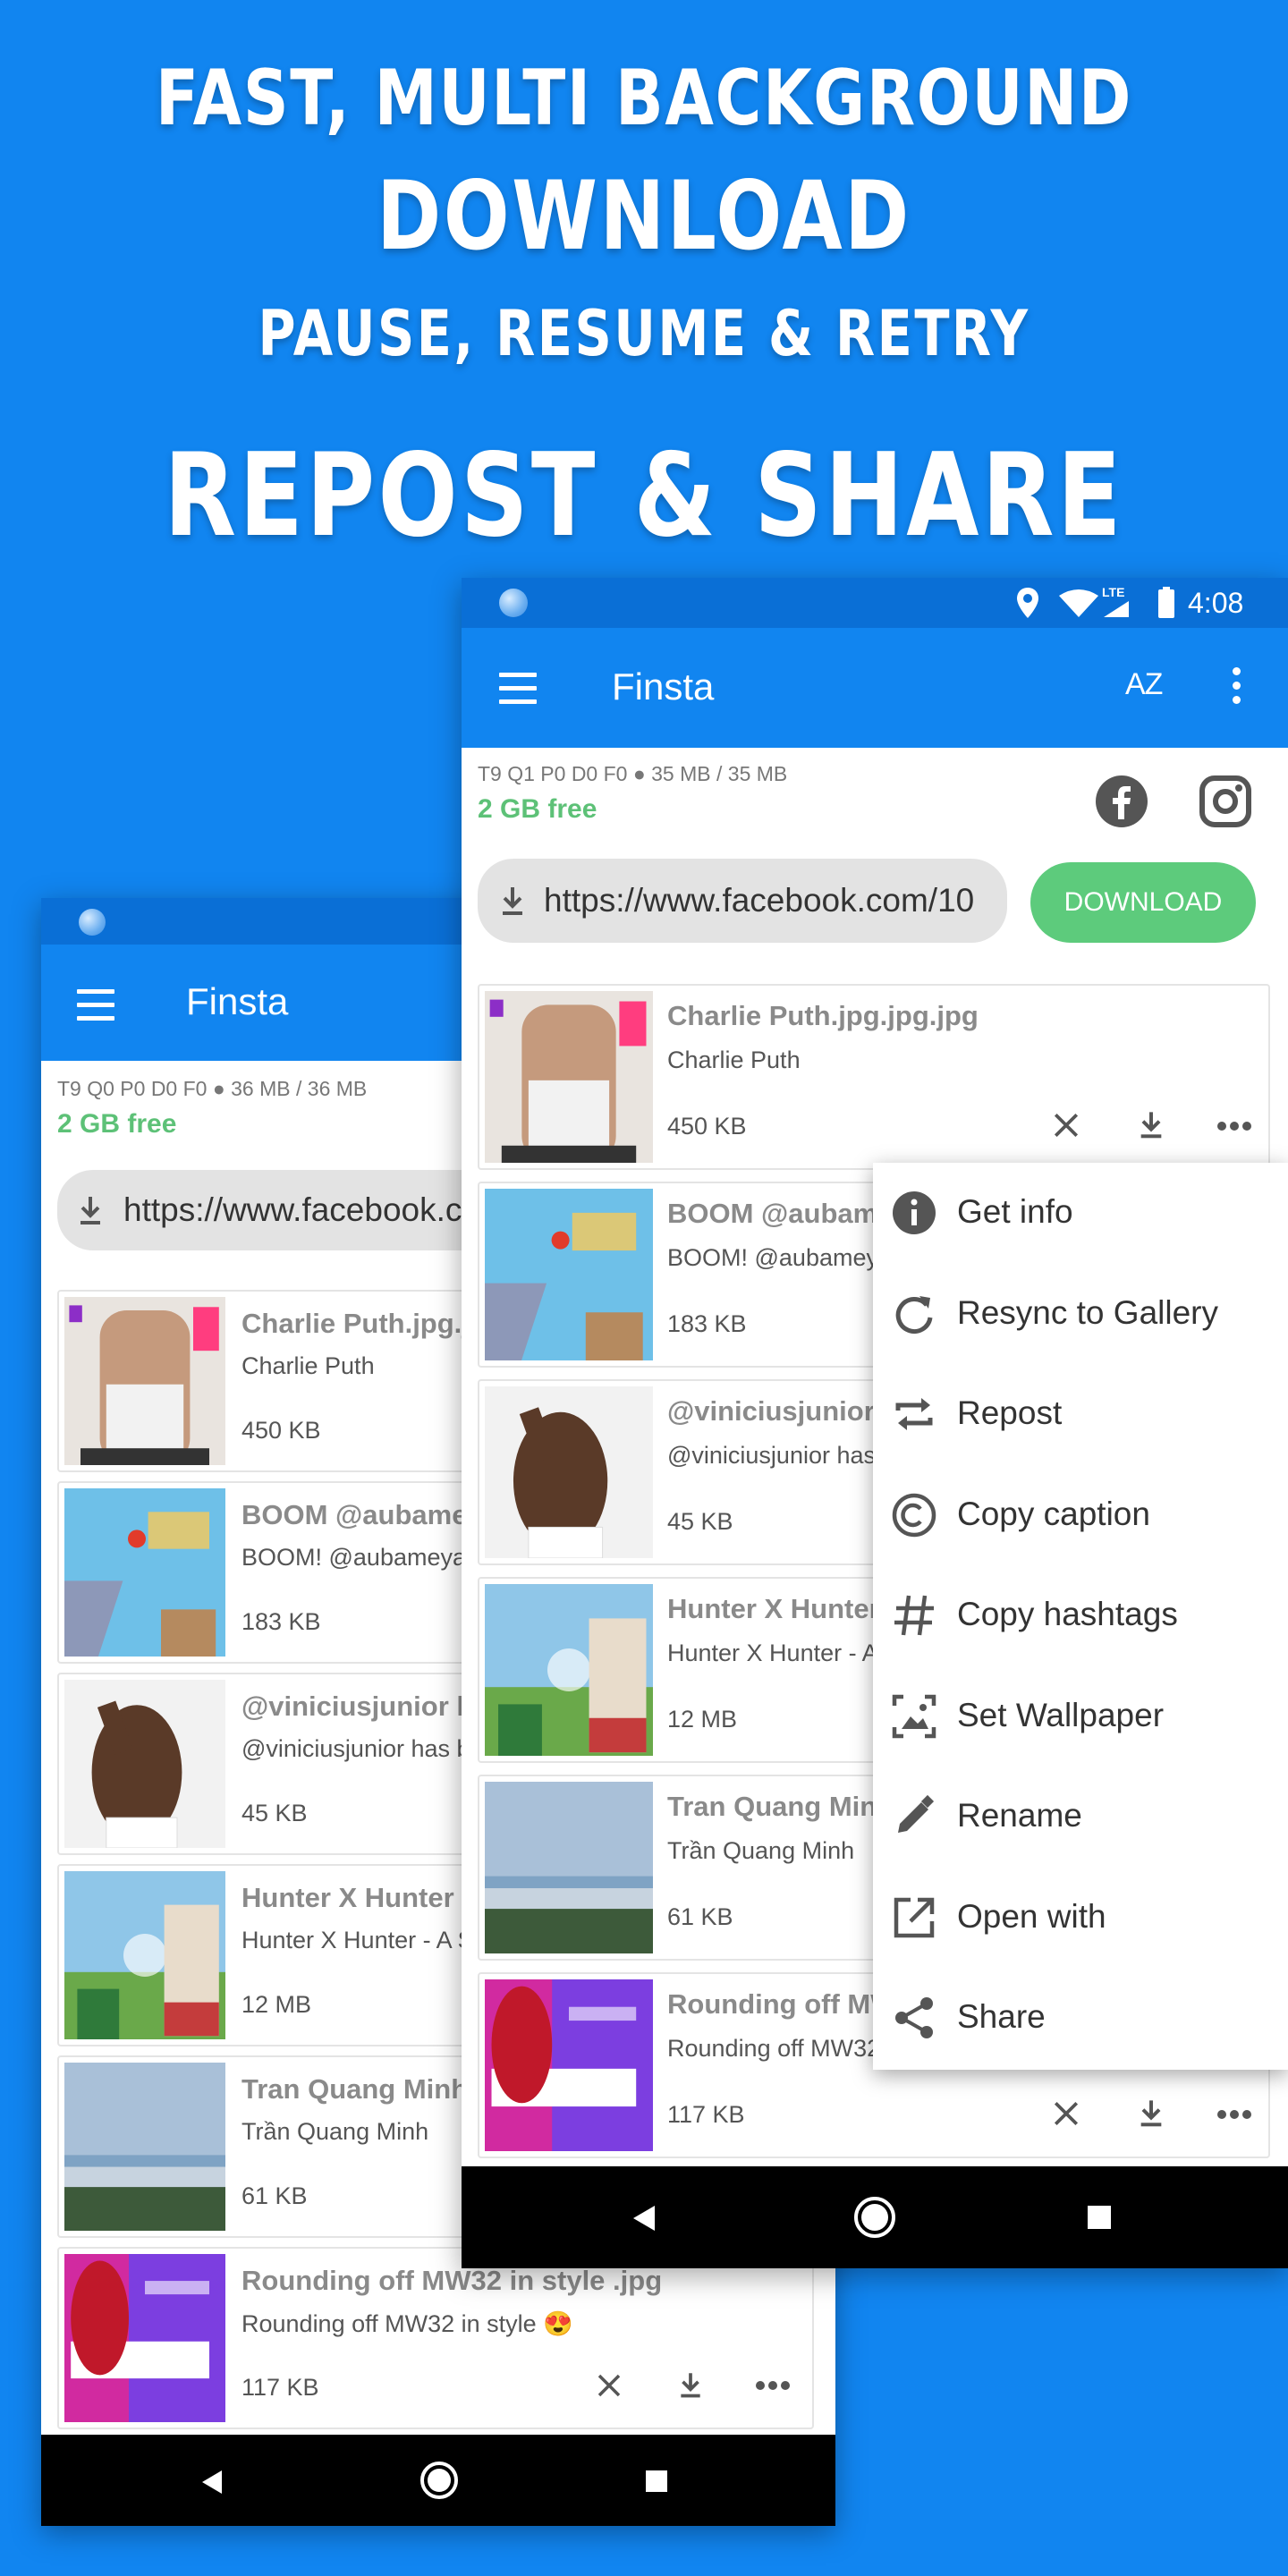 The image size is (1288, 2576). Describe the element at coordinates (1078, 603) in the screenshot. I see `wifi-icon` at that location.